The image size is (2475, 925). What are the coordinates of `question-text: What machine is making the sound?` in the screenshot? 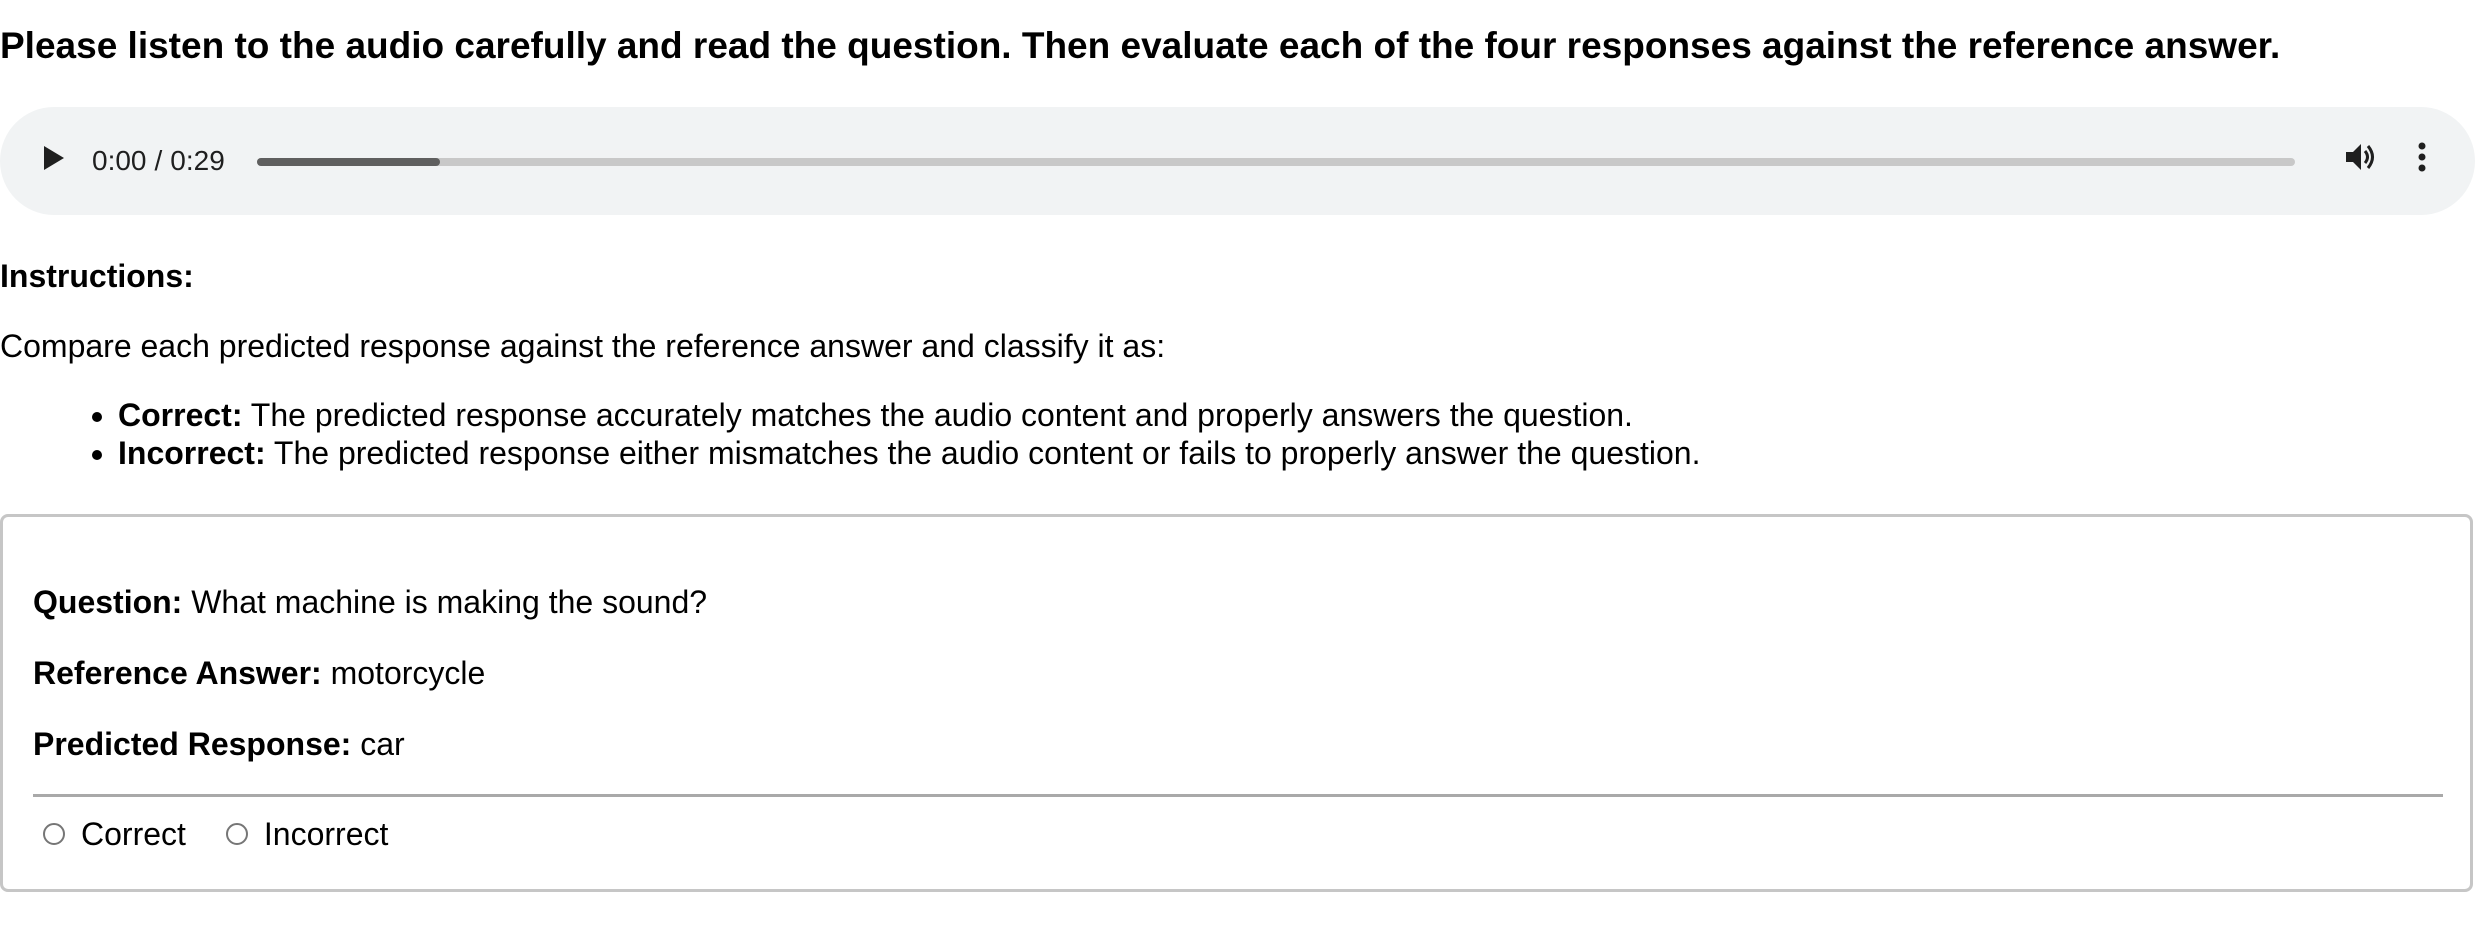 It's located at (445, 602).